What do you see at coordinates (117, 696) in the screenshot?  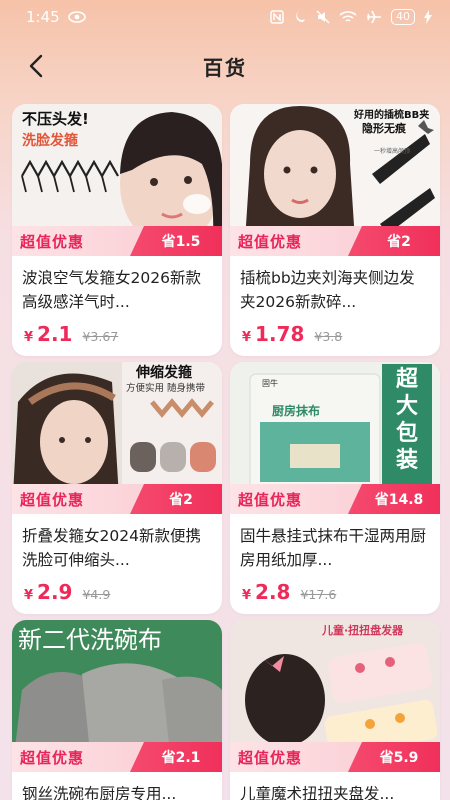 I see `product-image: 新二代洗碗布 超值优惠 省2.1` at bounding box center [117, 696].